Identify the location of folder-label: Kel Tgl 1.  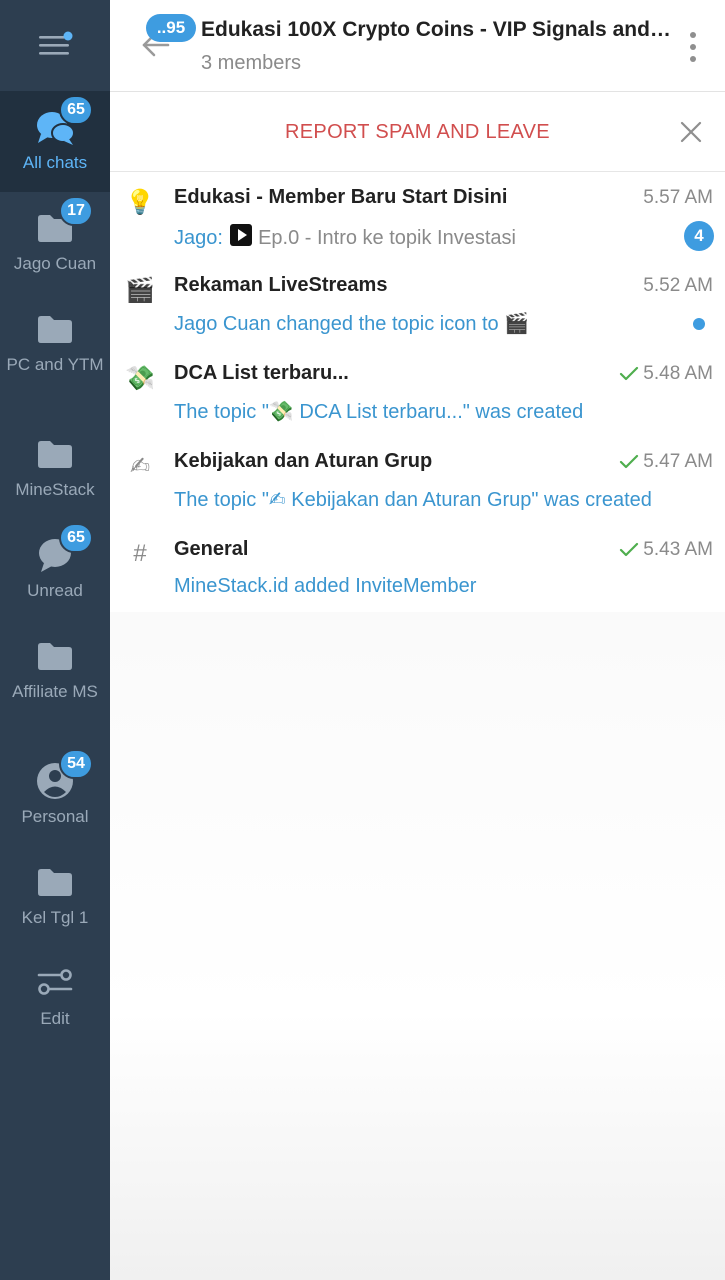
(55, 917).